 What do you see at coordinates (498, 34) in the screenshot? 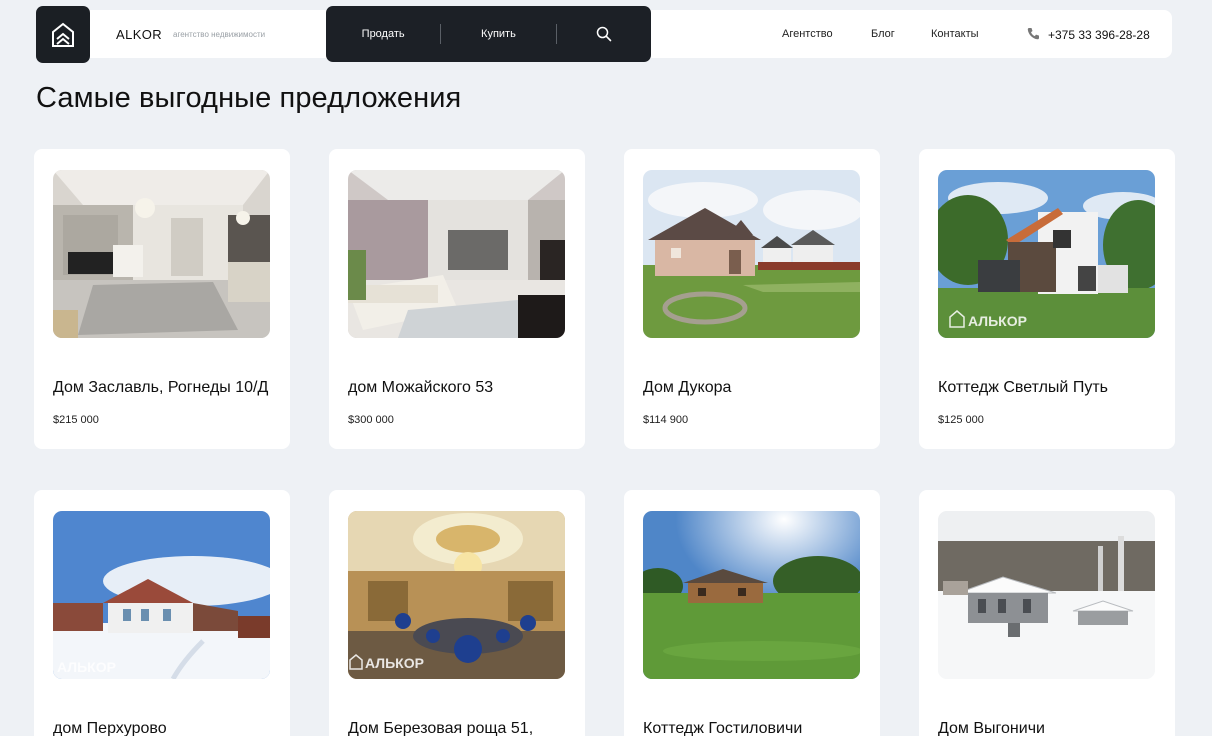
I see `buy-button: Купить` at bounding box center [498, 34].